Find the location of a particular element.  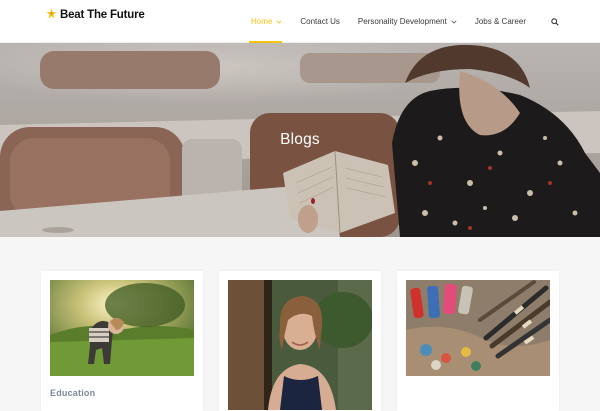

nav-item-home: Home is located at coordinates (266, 21).